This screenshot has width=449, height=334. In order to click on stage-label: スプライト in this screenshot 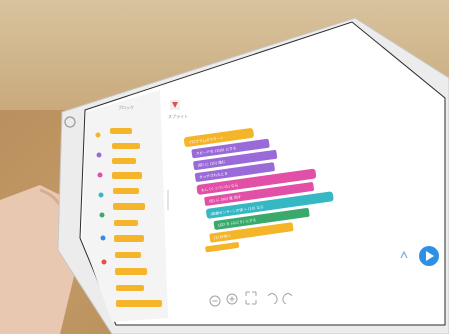, I will do `click(178, 116)`.